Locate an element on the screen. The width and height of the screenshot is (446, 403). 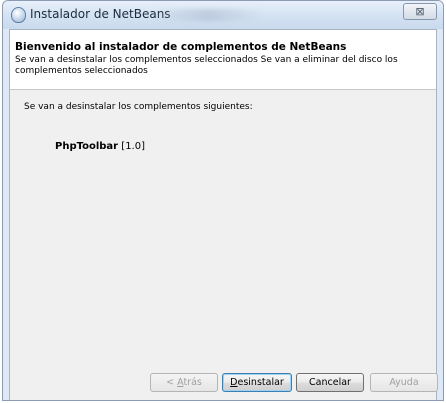
back-button: < Atrás is located at coordinates (184, 382).